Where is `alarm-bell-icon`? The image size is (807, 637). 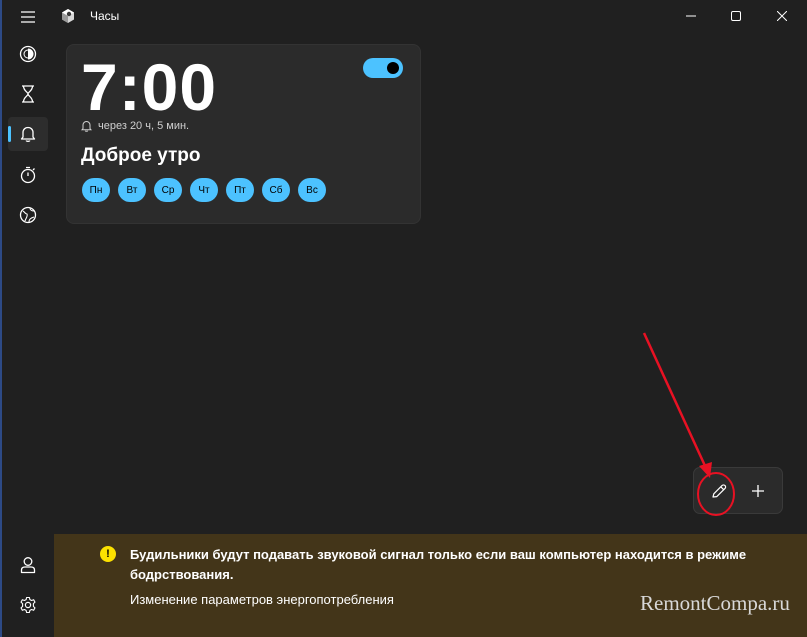
alarm-bell-icon is located at coordinates (28, 134).